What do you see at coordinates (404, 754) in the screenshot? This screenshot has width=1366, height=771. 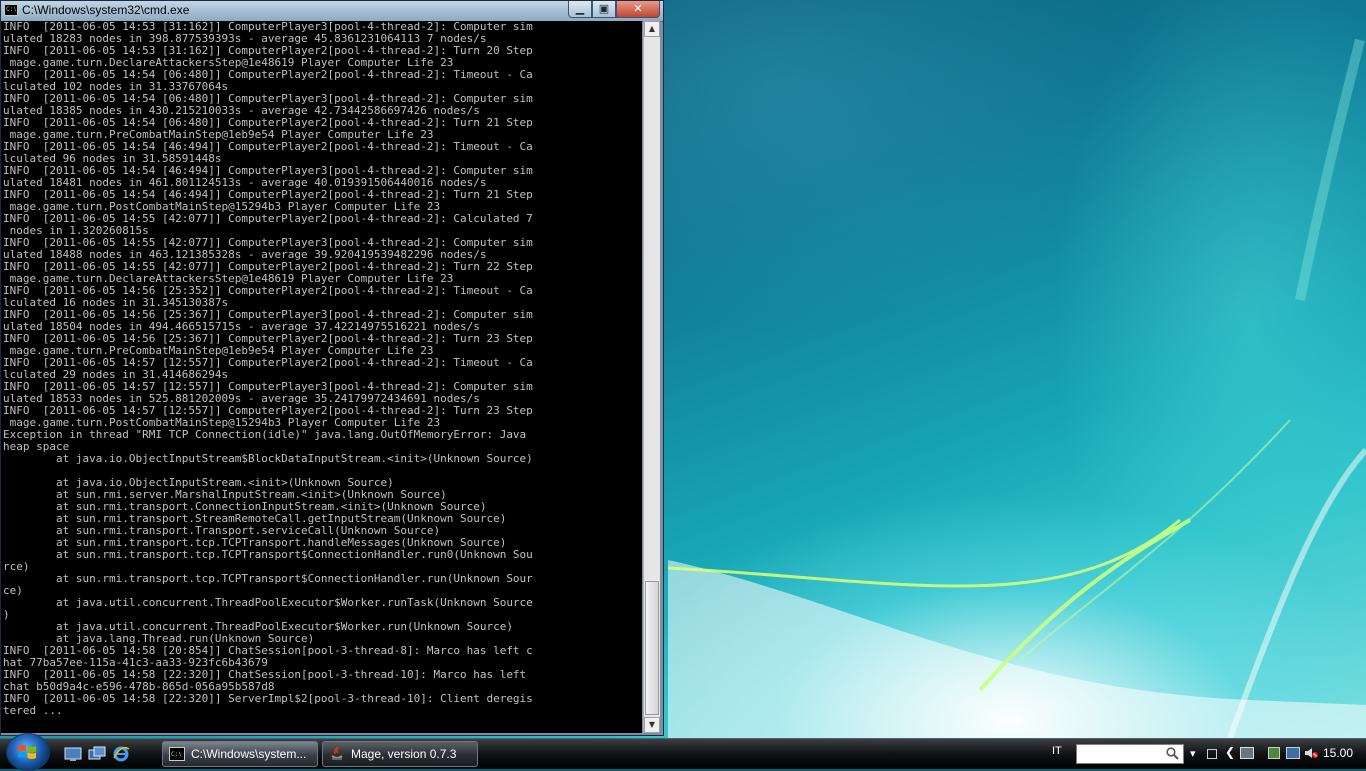 I see `taskbar-label-mage: Mage, version 0.7.3` at bounding box center [404, 754].